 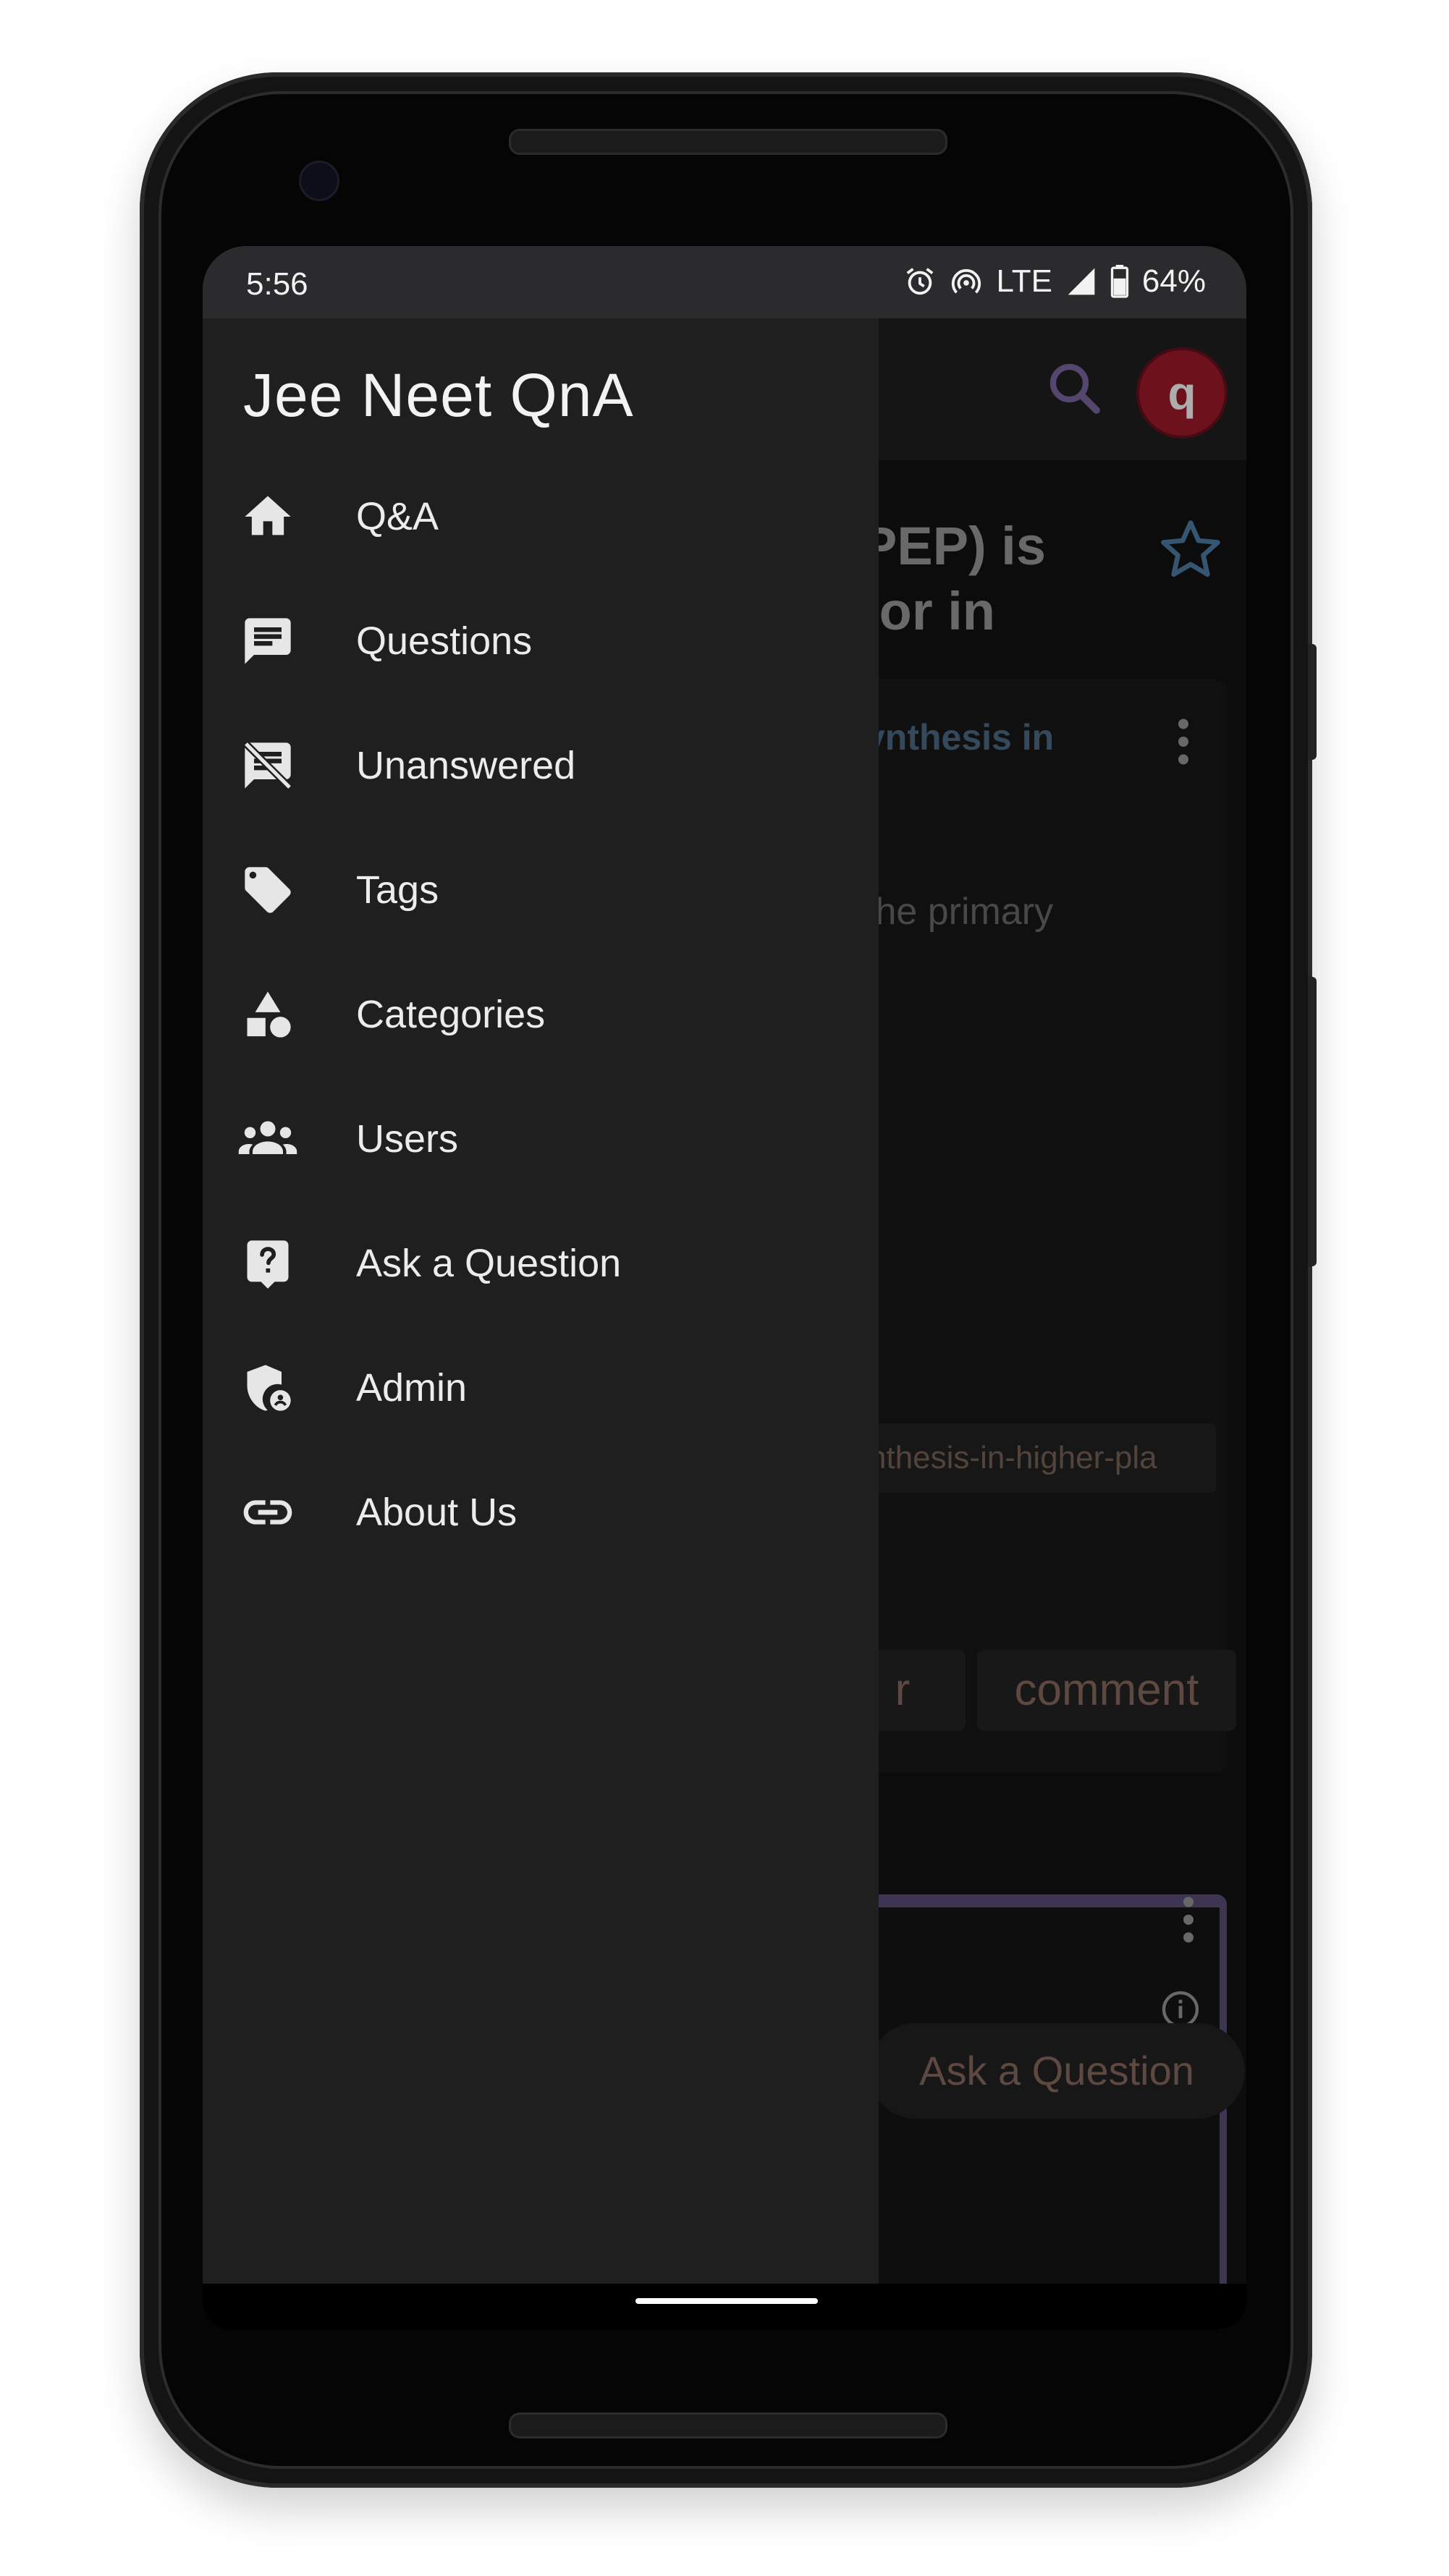 What do you see at coordinates (728, 2425) in the screenshot?
I see `bottom-speaker` at bounding box center [728, 2425].